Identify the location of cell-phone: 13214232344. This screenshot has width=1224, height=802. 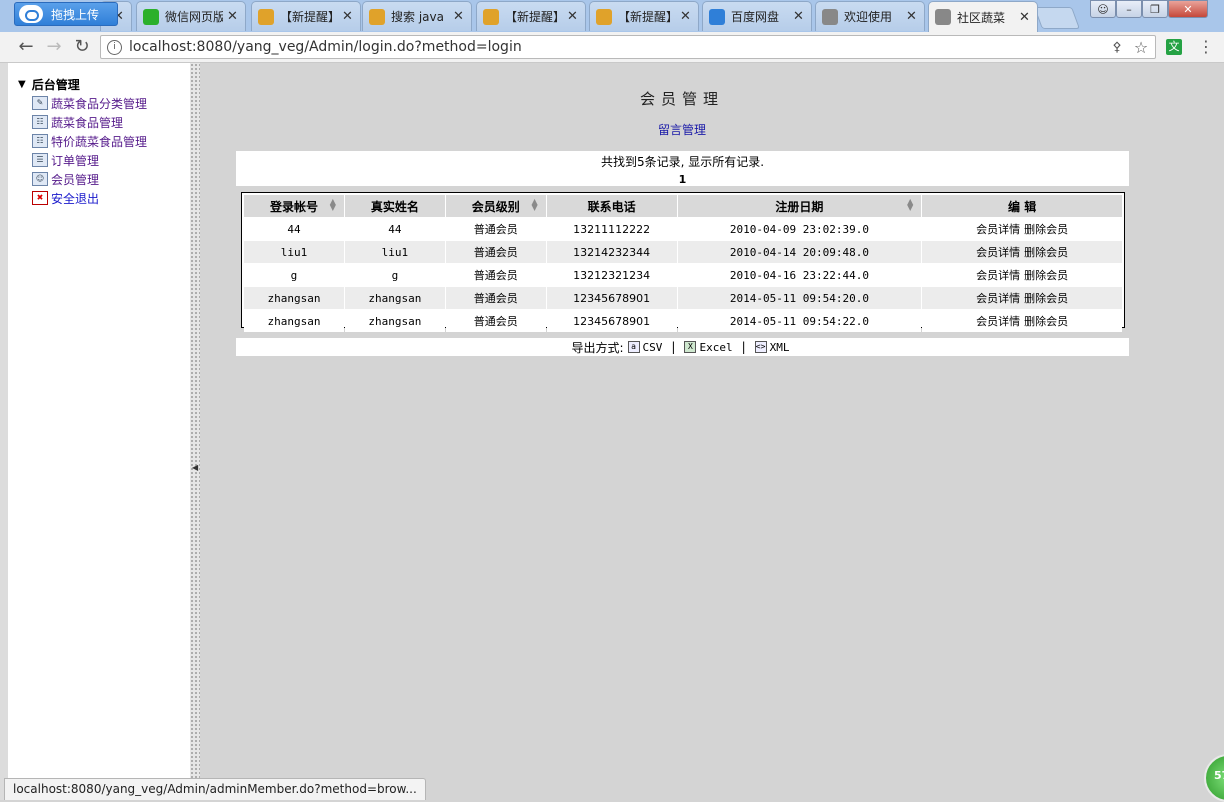
(611, 252).